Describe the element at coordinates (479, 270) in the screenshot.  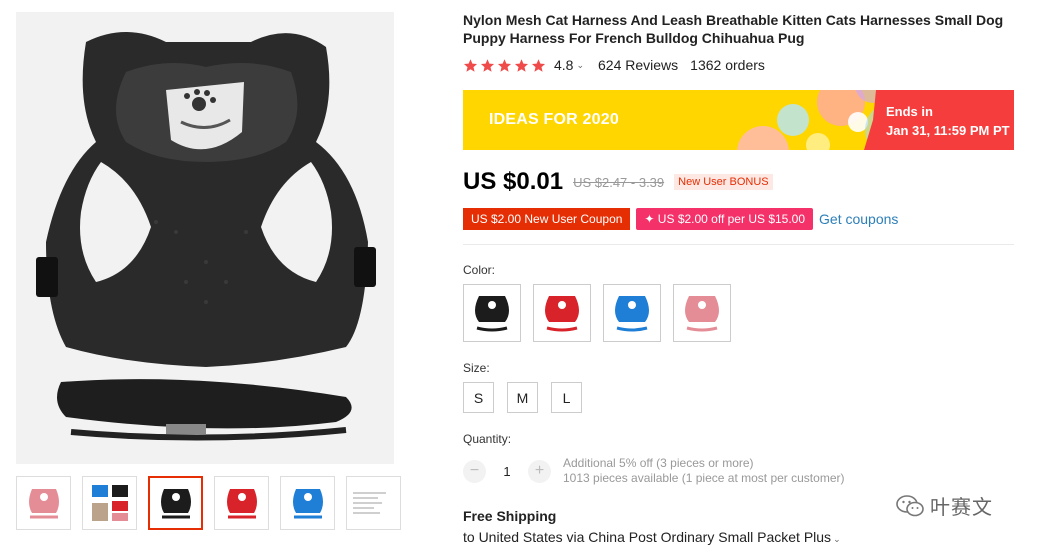
I see `color-label: Color:` at that location.